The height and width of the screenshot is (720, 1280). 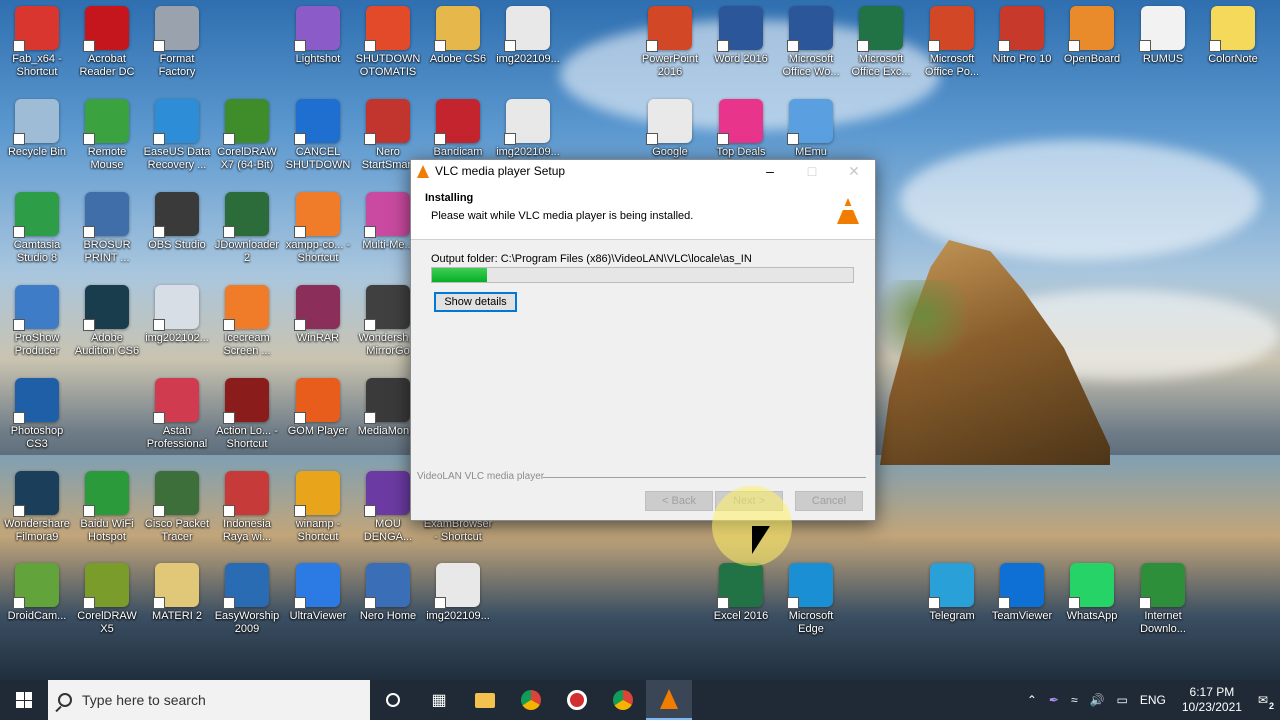 What do you see at coordinates (1233, 36) in the screenshot?
I see `desktop-icon: ColorNote` at bounding box center [1233, 36].